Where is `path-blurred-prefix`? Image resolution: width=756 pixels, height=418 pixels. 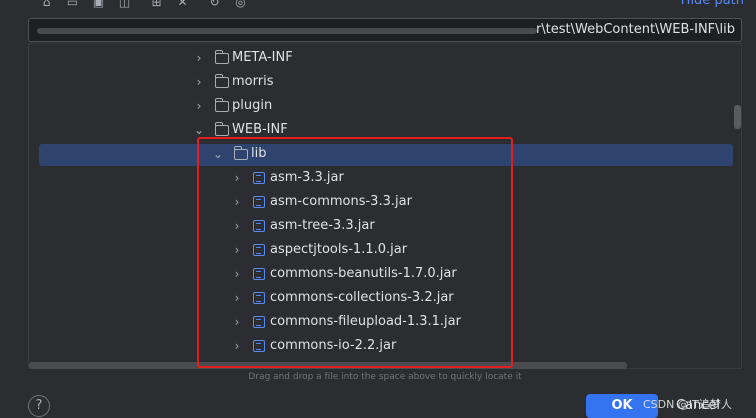
path-blurred-prefix is located at coordinates (287, 31).